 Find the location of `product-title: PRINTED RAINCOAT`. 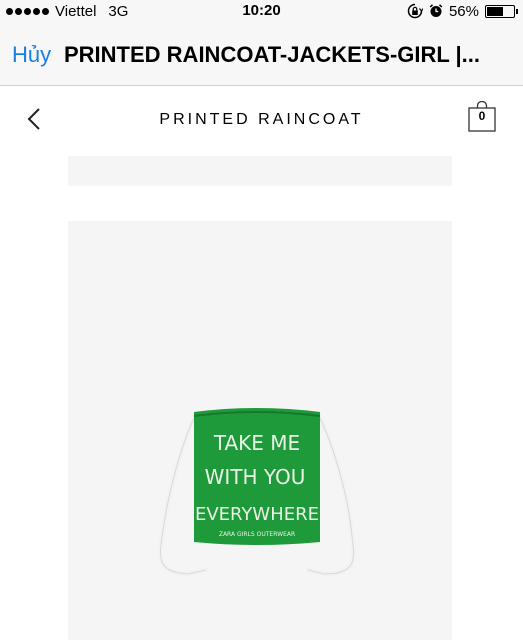

product-title: PRINTED RAINCOAT is located at coordinates (261, 119).